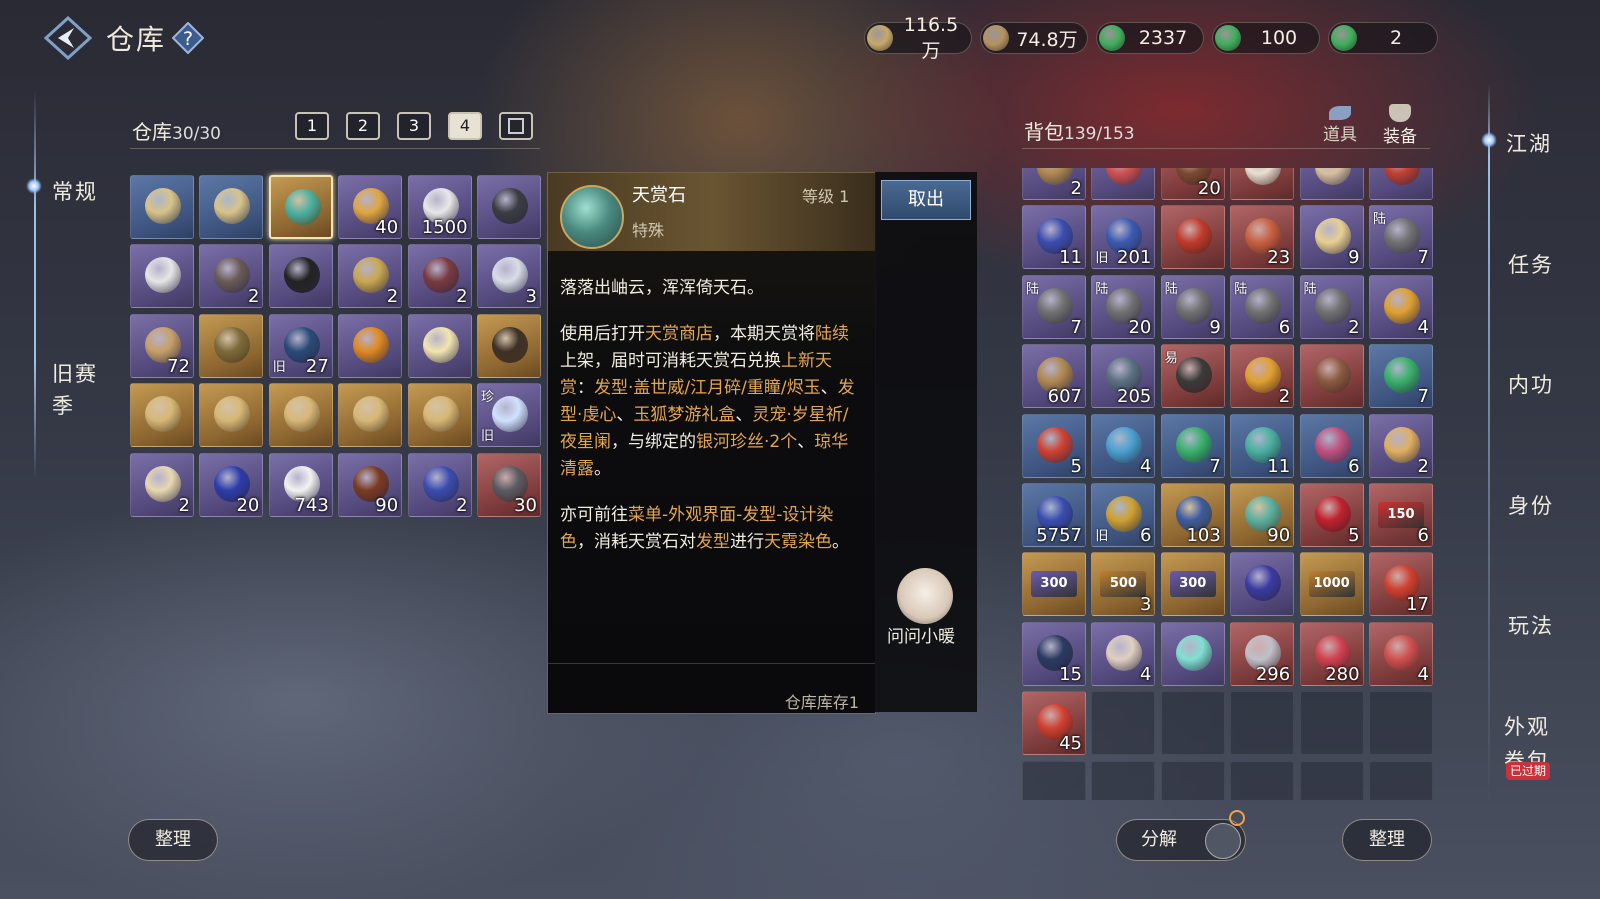  What do you see at coordinates (1192, 515) in the screenshot?
I see `backpack-item-slot: 103` at bounding box center [1192, 515].